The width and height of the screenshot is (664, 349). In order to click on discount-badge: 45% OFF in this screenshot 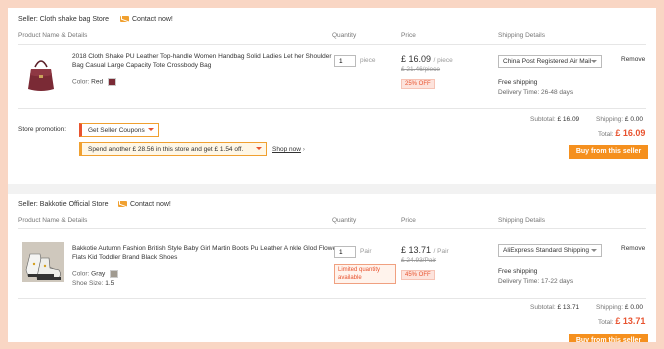, I will do `click(418, 275)`.